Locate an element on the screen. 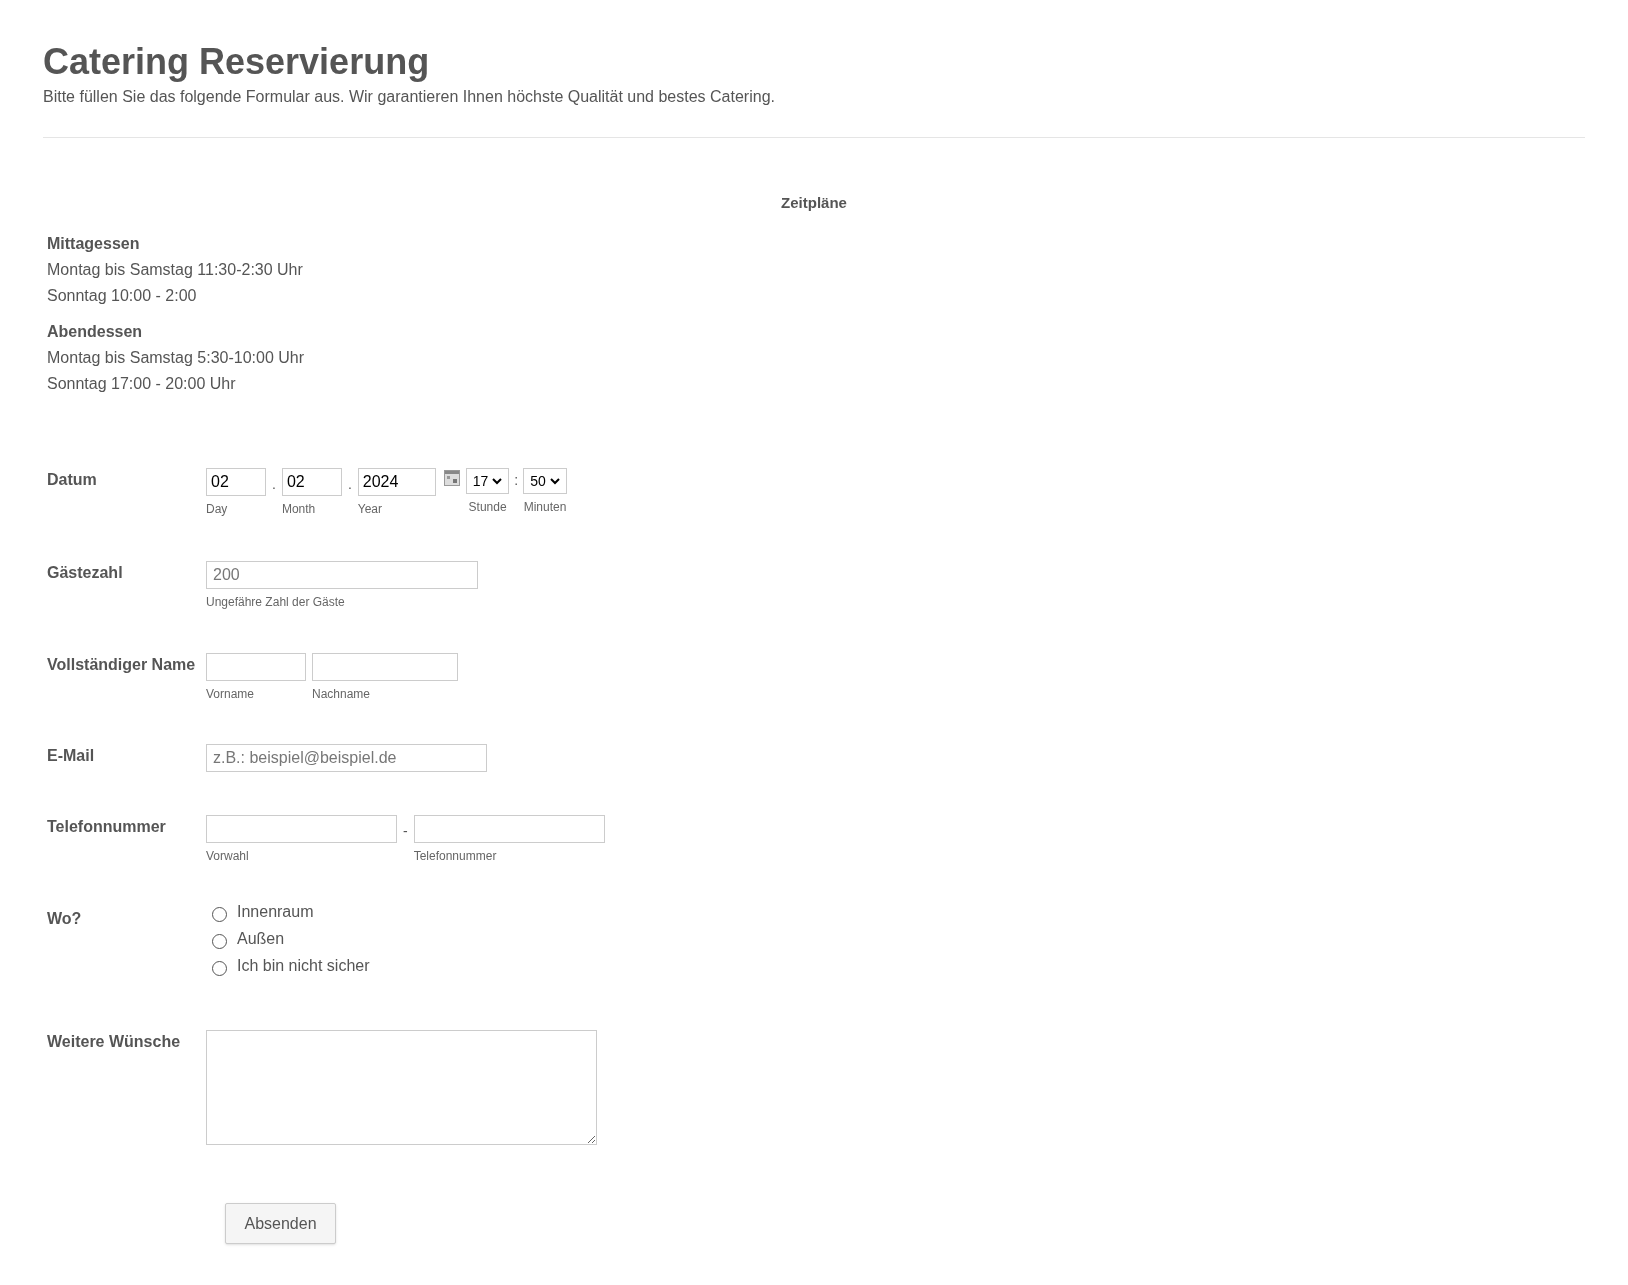  page-subtitle: Bitte füllen Sie das folgende Formular aus. Wir garantieren Ihnen höchste Qualität und bestes Catering. is located at coordinates (409, 97).